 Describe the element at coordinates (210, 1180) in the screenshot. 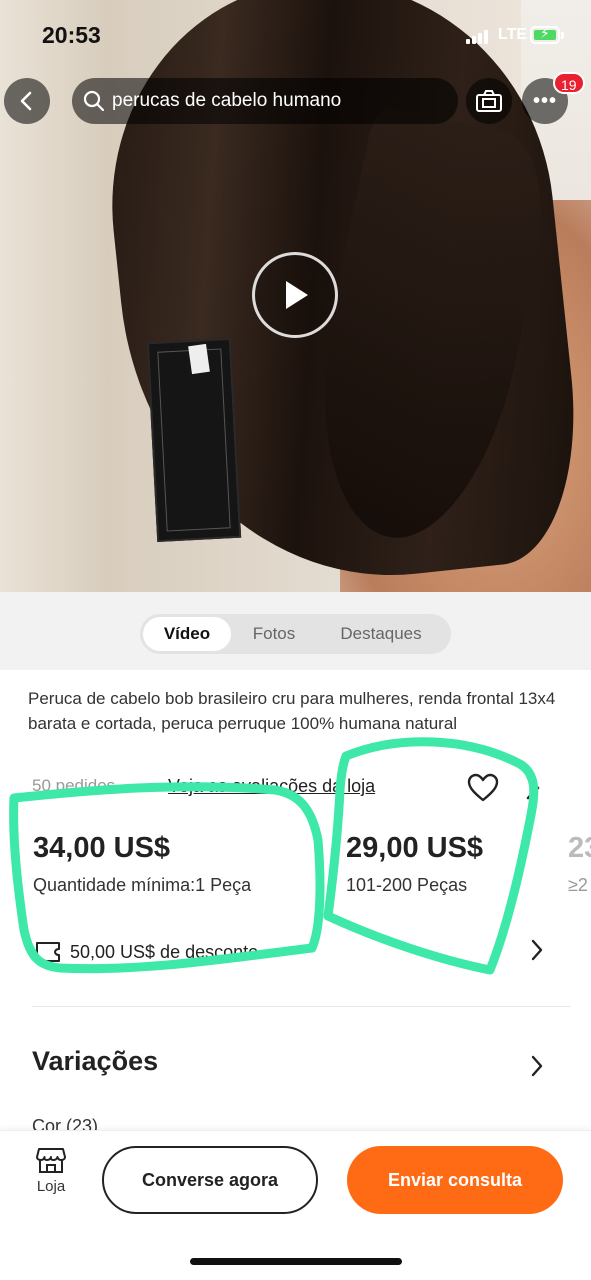

I see `chat-now-button: Converse agora` at that location.